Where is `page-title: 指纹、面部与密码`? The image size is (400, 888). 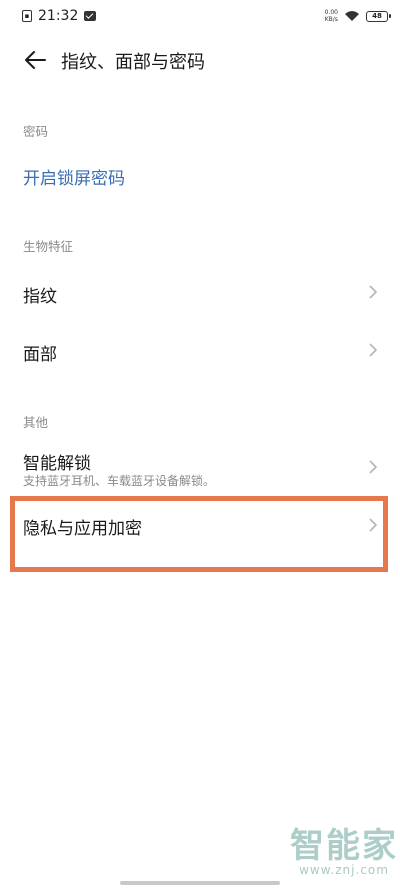
page-title: 指纹、面部与密码 is located at coordinates (133, 62).